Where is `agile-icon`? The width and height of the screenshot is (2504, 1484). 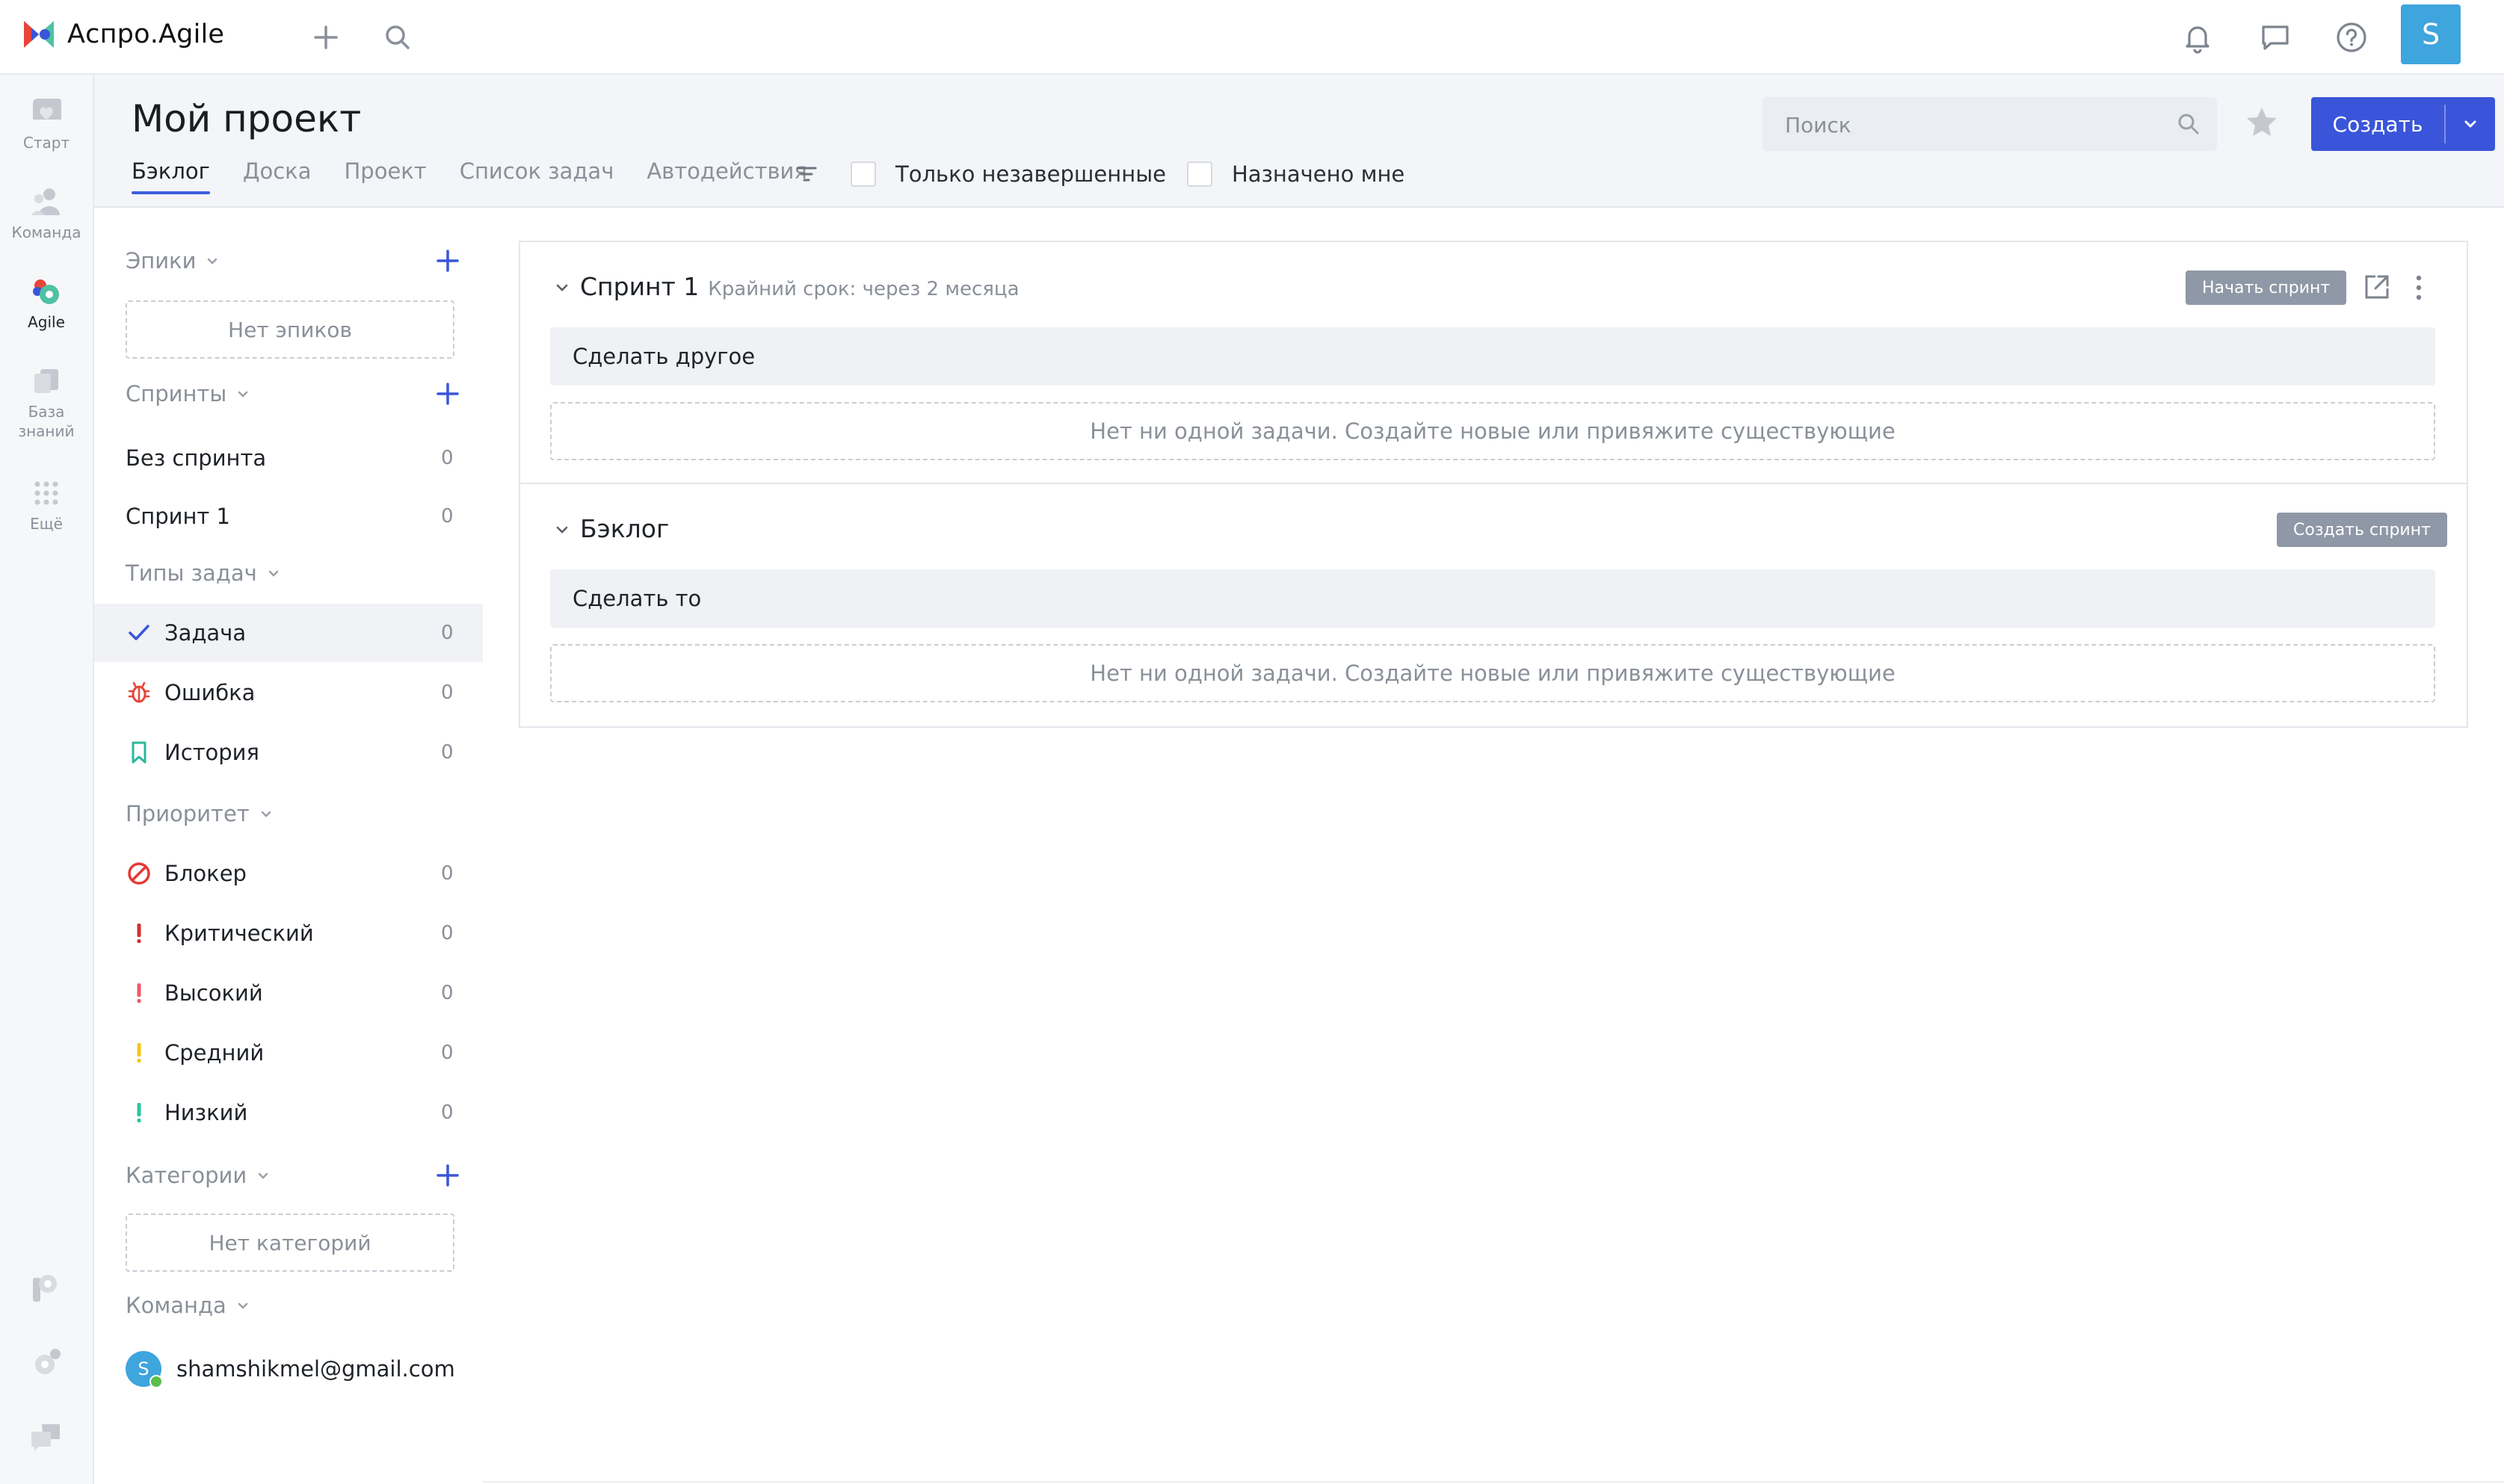 agile-icon is located at coordinates (46, 292).